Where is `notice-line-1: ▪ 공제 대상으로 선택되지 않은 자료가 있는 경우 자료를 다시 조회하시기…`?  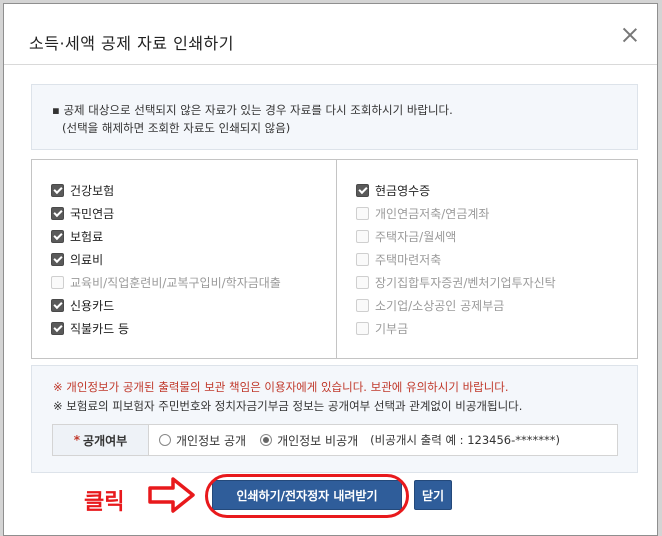 notice-line-1: ▪ 공제 대상으로 선택되지 않은 자료가 있는 경우 자료를 다시 조회하시기… is located at coordinates (252, 110).